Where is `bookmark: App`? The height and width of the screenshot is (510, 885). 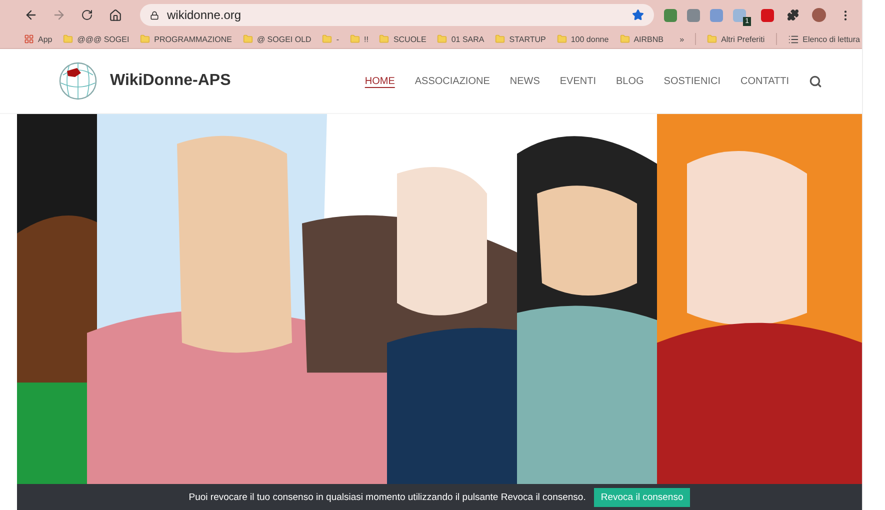 bookmark: App is located at coordinates (38, 39).